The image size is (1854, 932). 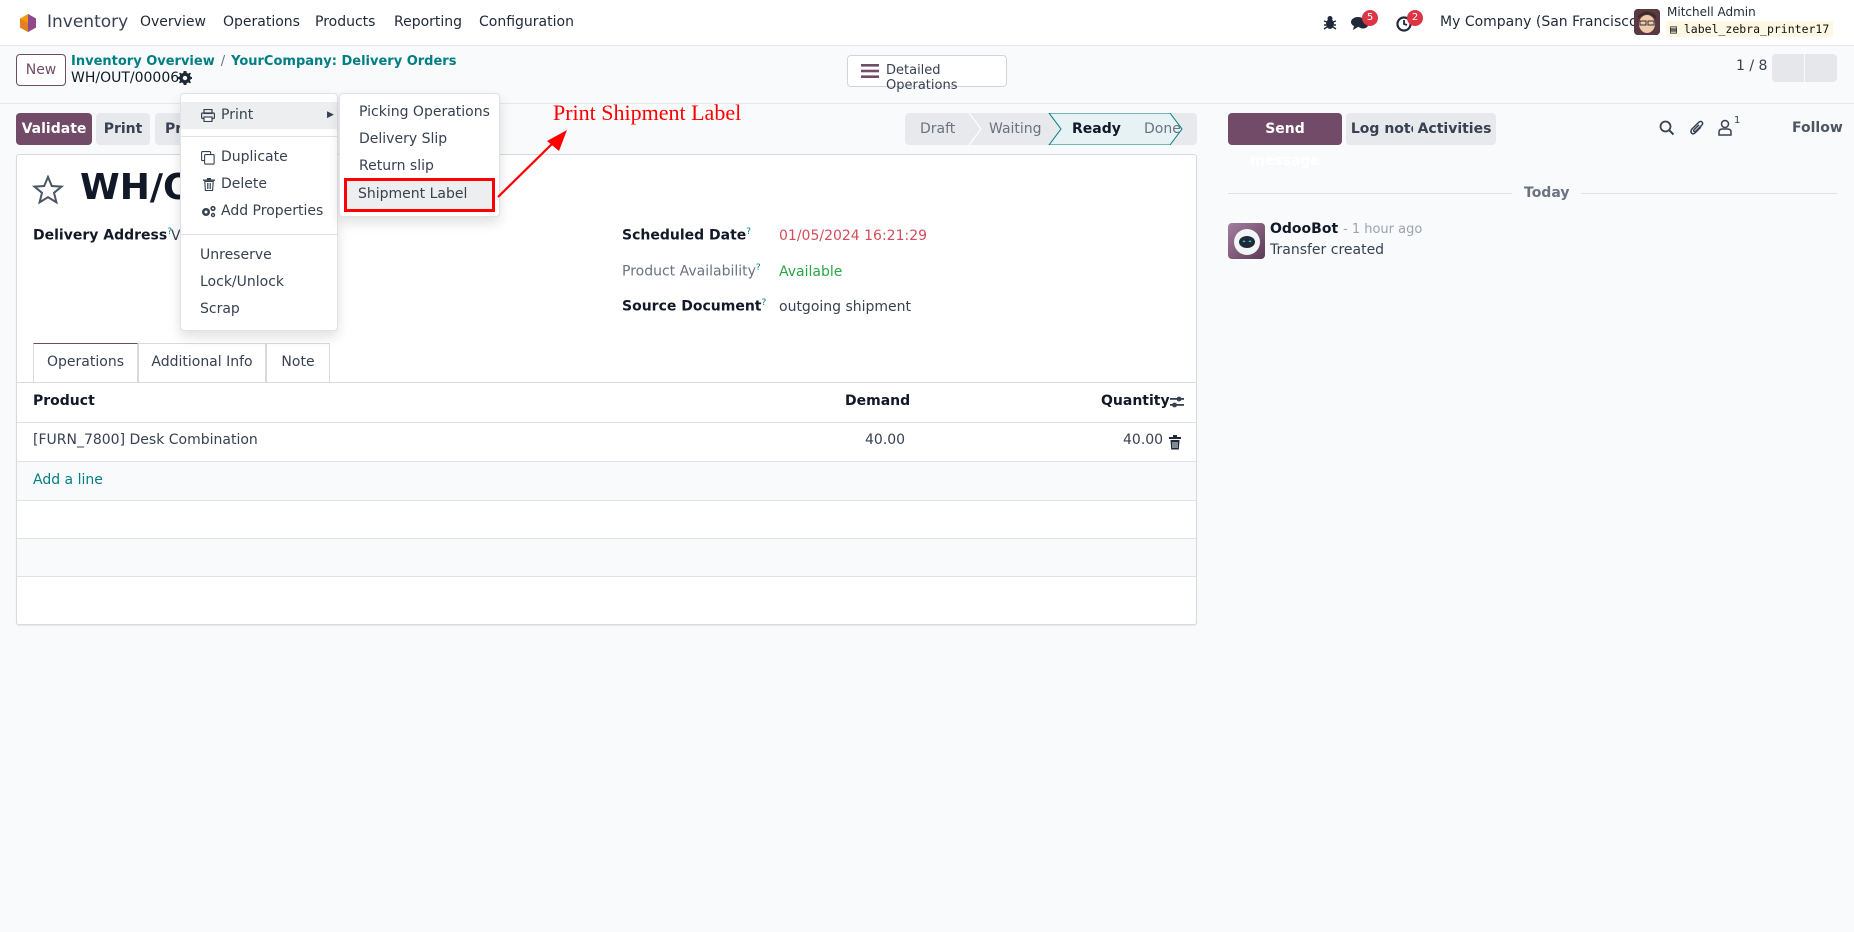 What do you see at coordinates (1547, 193) in the screenshot?
I see `date-separator: Today` at bounding box center [1547, 193].